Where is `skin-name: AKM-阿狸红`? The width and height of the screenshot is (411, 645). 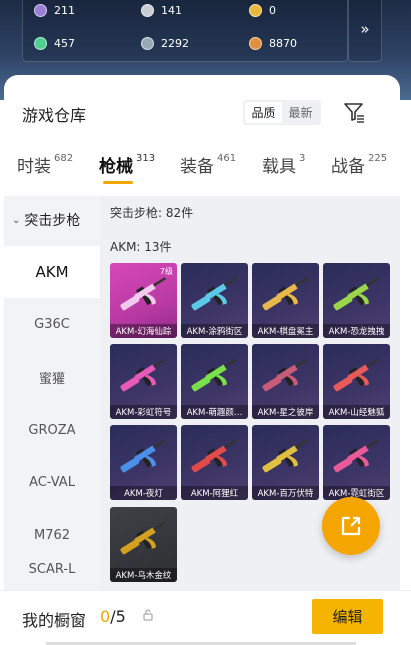
skin-name: AKM-阿狸红 is located at coordinates (214, 493).